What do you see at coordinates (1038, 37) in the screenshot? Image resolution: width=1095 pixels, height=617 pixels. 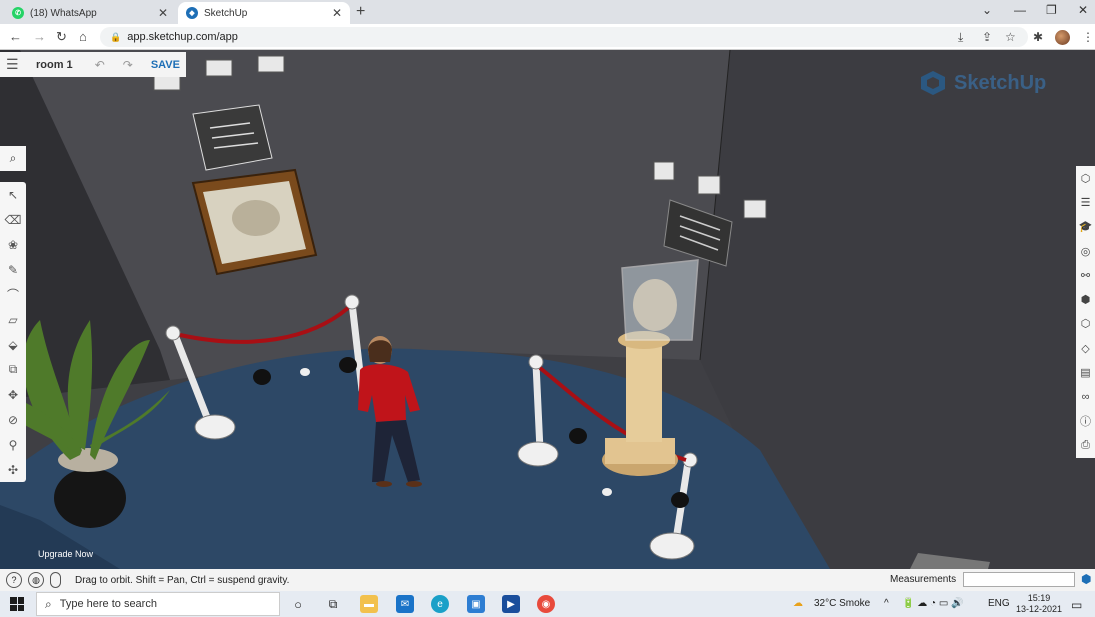 I see `extensions-icon: ✱` at bounding box center [1038, 37].